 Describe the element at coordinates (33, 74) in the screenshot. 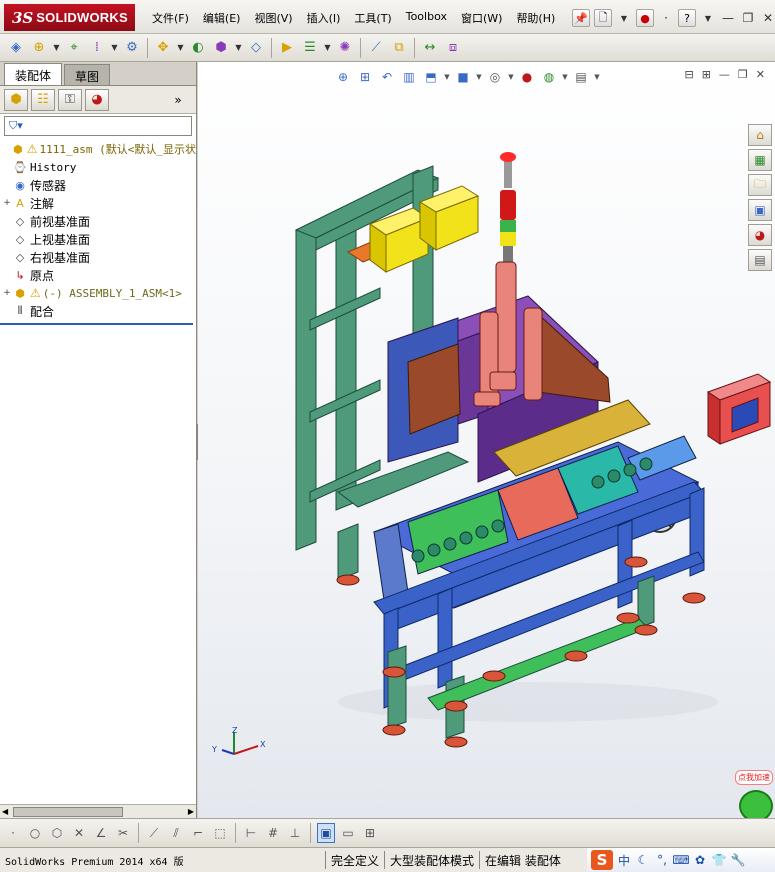

I see `tab-assembly: 装配体` at that location.